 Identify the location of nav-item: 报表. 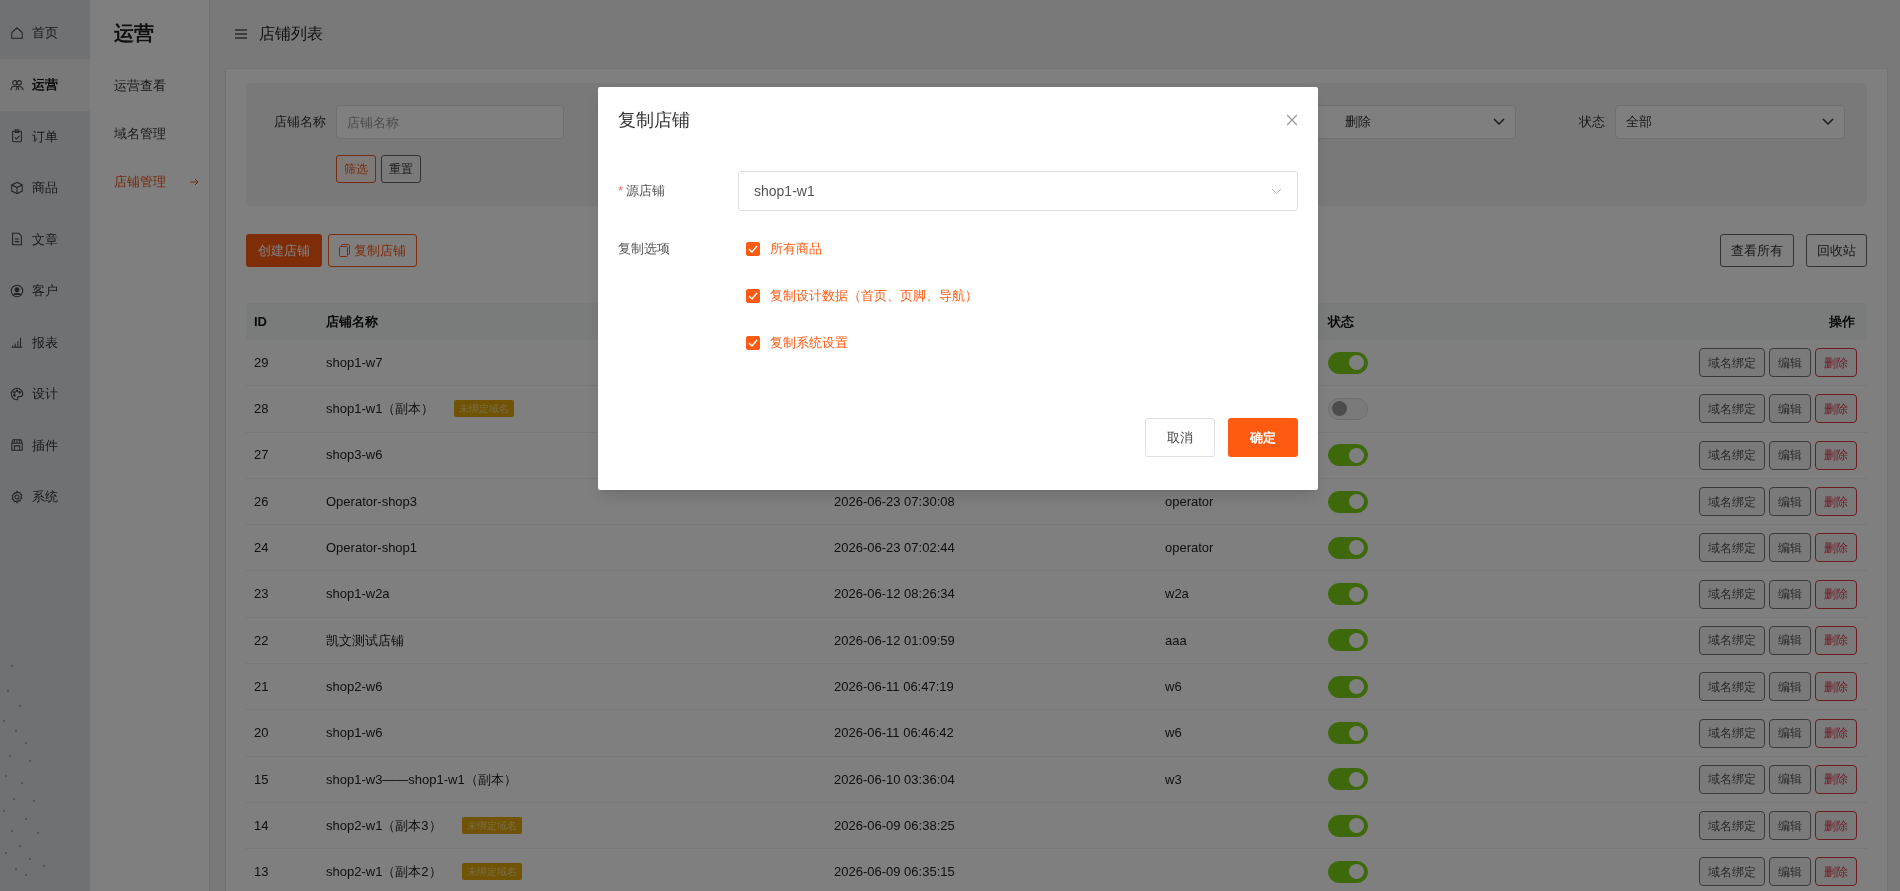
(45, 342).